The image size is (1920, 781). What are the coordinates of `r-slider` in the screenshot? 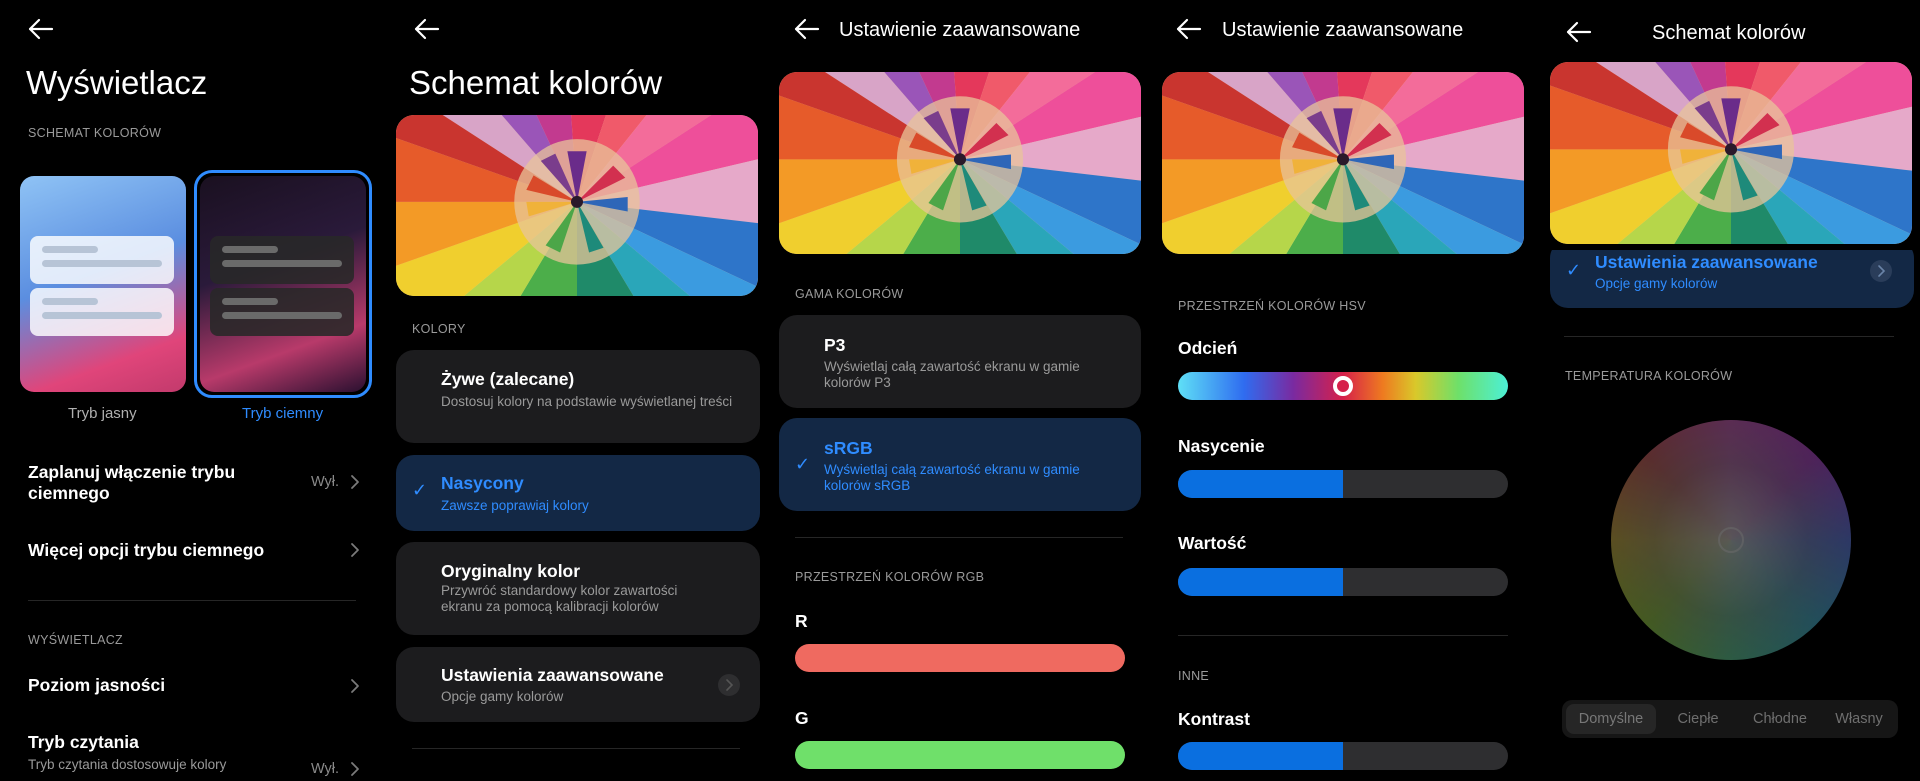 It's located at (960, 658).